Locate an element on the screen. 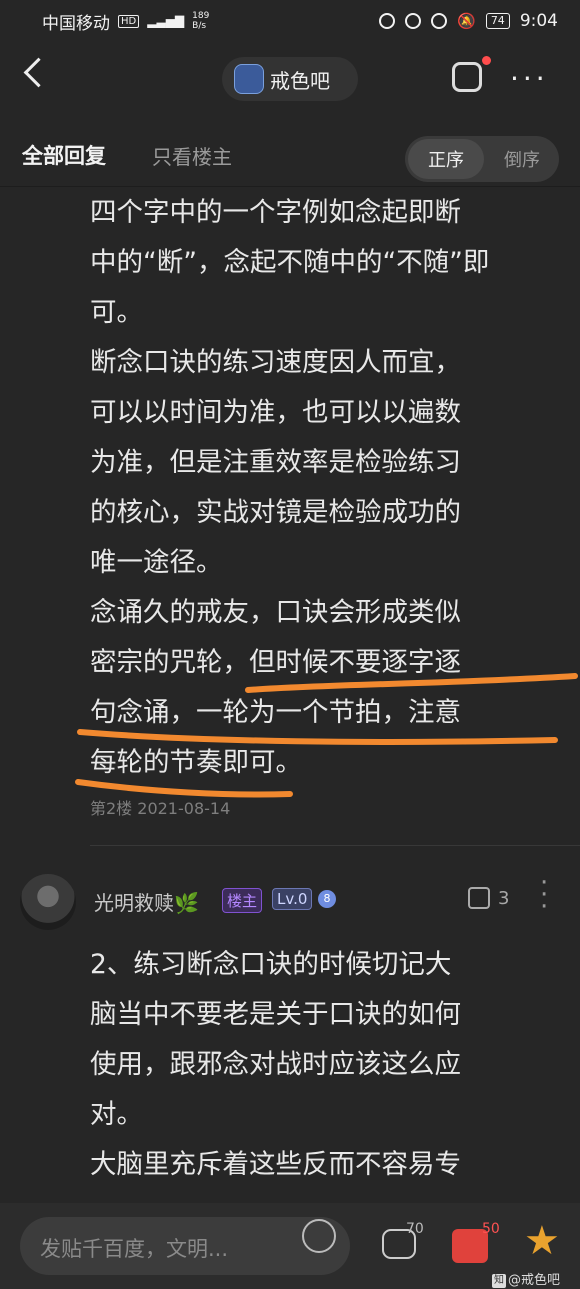  hd-badge: HD is located at coordinates (129, 21).